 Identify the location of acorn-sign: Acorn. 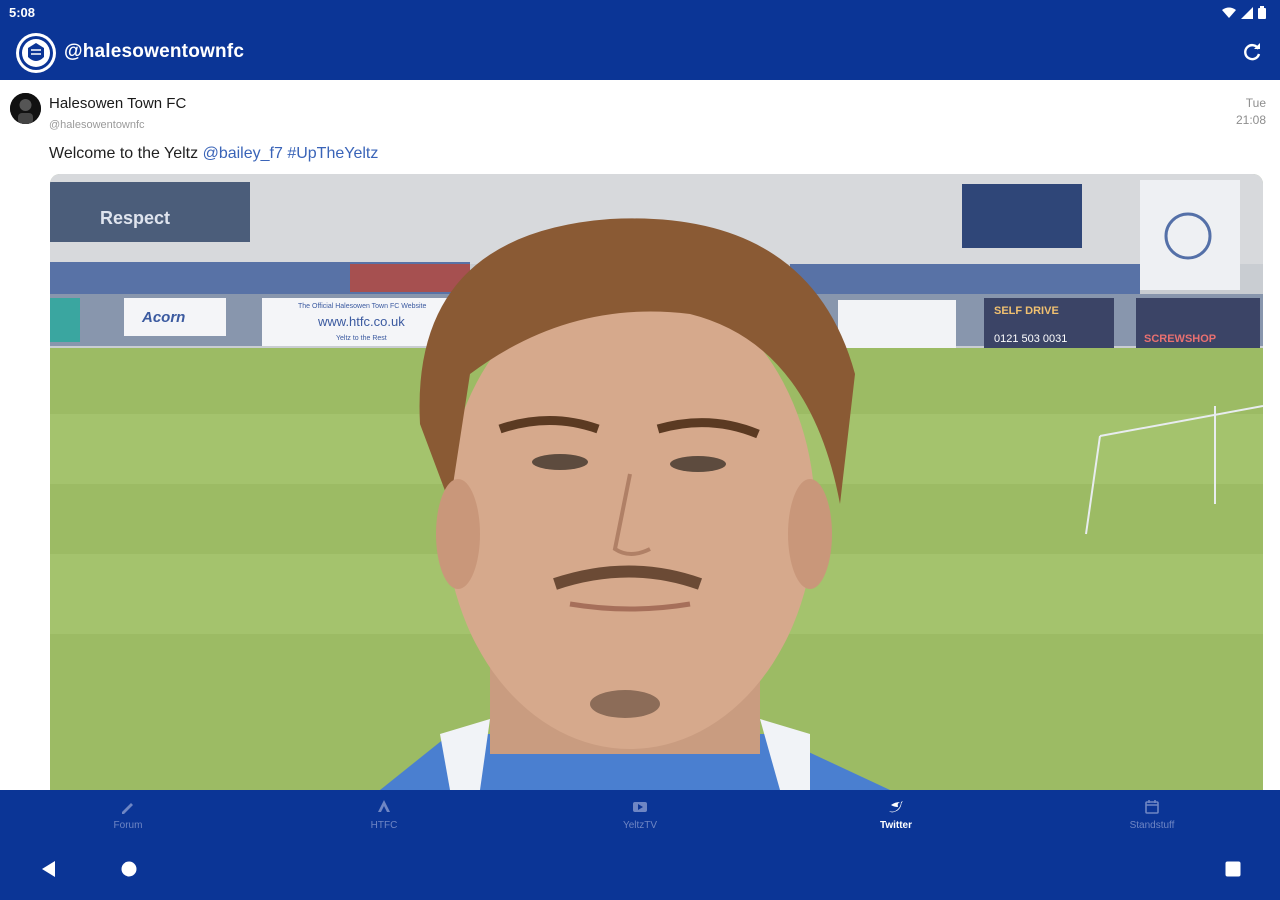
(163, 317).